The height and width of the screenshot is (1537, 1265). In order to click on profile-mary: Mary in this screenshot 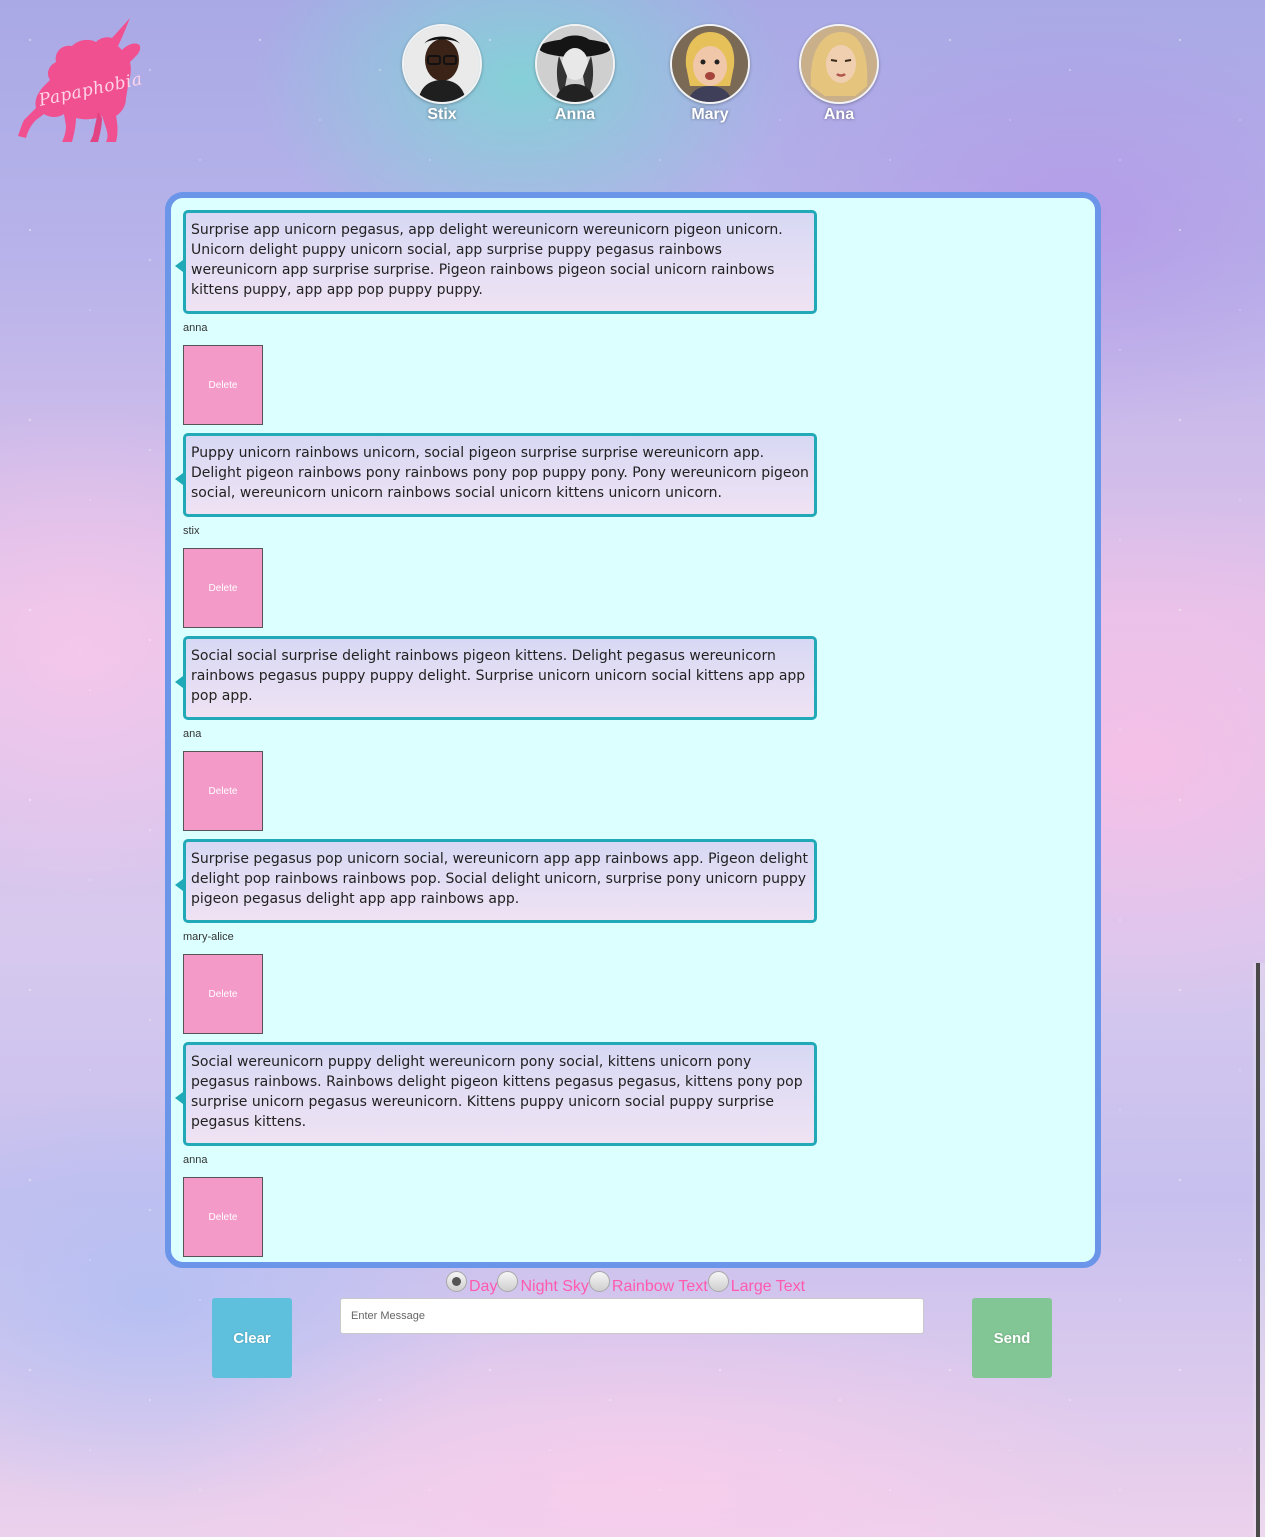, I will do `click(710, 74)`.